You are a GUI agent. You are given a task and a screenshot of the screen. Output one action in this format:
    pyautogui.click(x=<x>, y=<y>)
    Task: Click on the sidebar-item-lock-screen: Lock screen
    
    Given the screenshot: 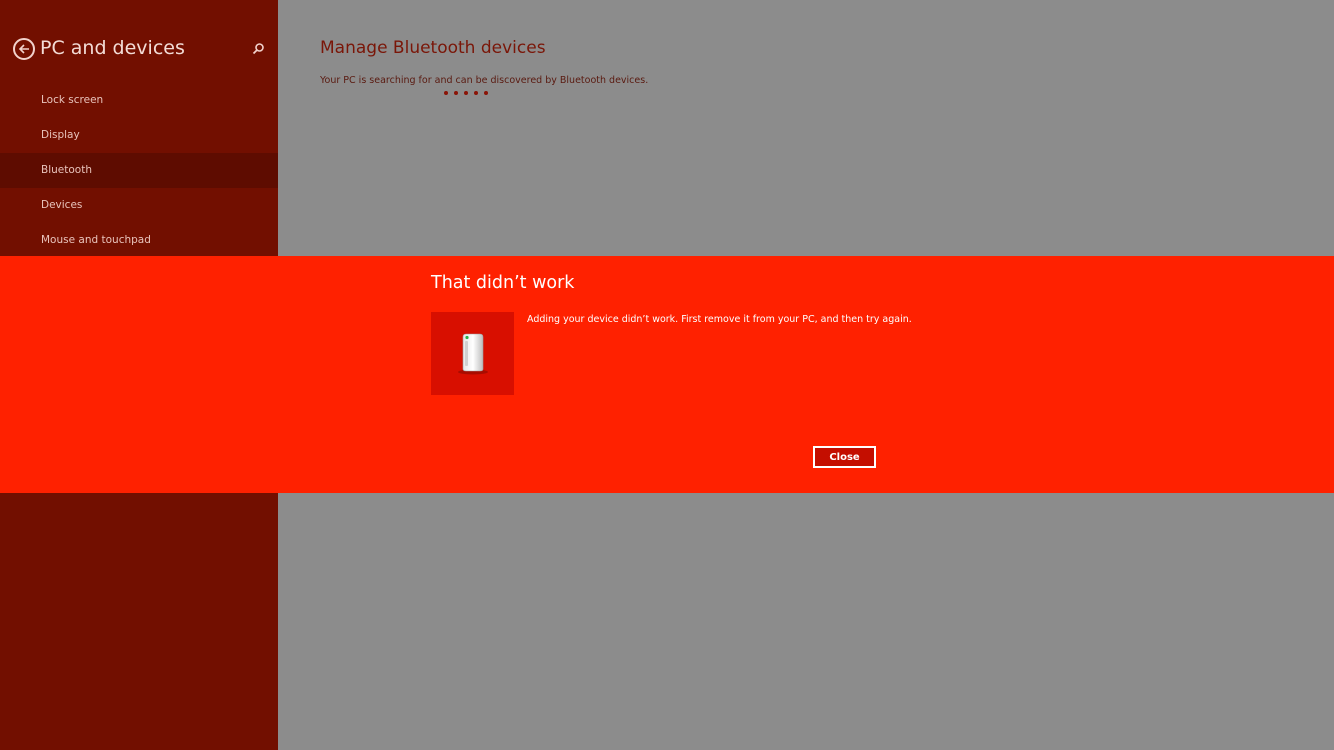 What is the action you would take?
    pyautogui.click(x=139, y=100)
    